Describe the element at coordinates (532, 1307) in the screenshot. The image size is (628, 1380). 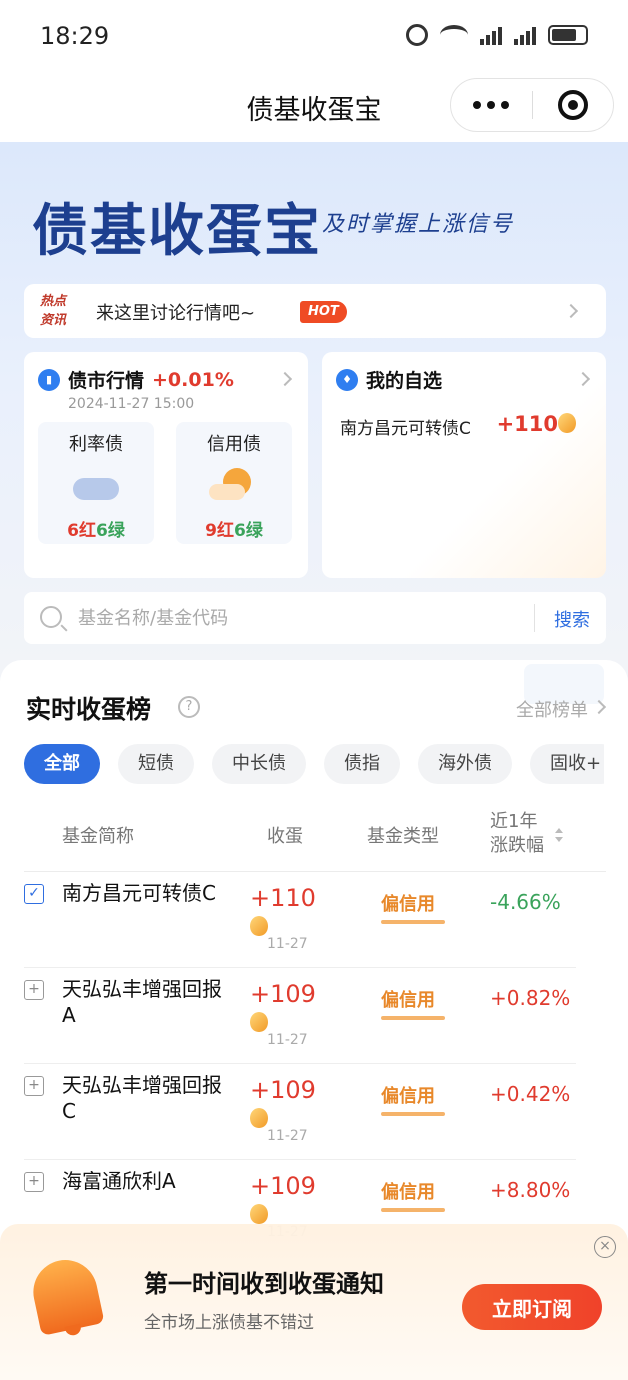
I see `subscribe-button: 立即订阅` at that location.